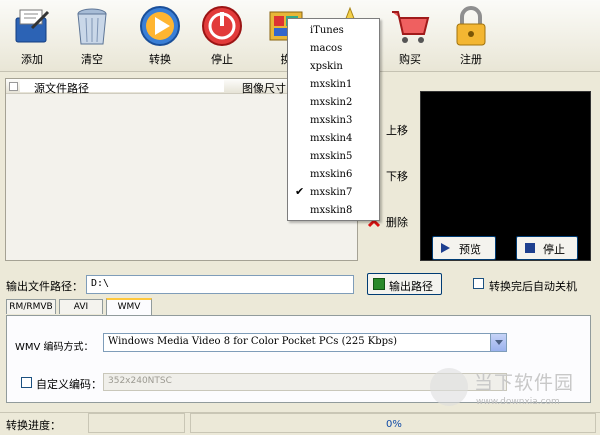 Image resolution: width=600 pixels, height=435 pixels. What do you see at coordinates (471, 59) in the screenshot?
I see `register-label: 注册` at bounding box center [471, 59].